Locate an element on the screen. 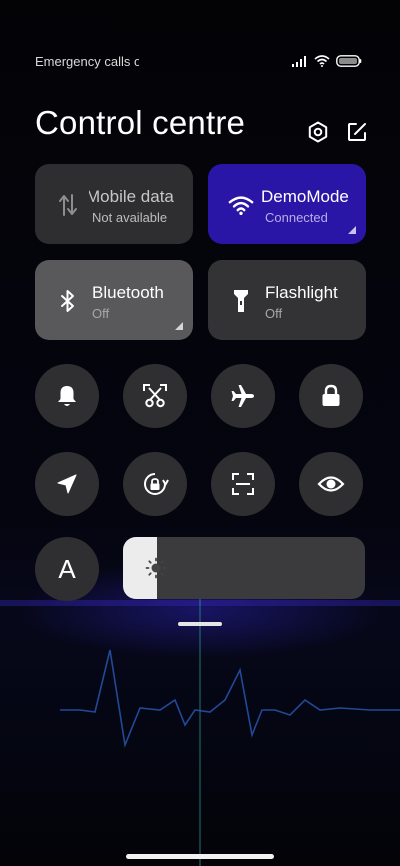 The image size is (400, 866). home-indicator is located at coordinates (200, 856).